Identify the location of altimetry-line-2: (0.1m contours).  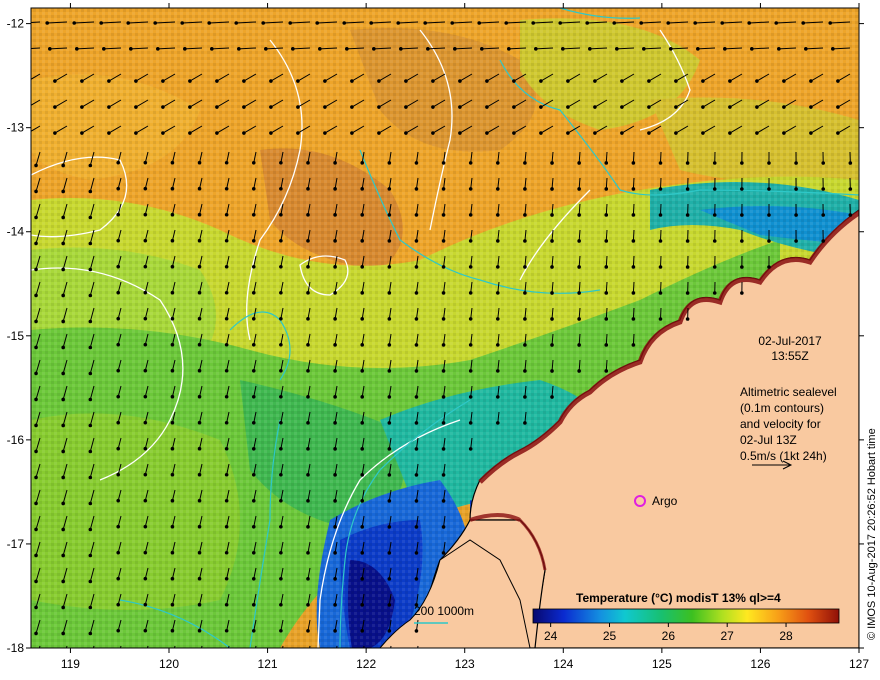
(782, 408).